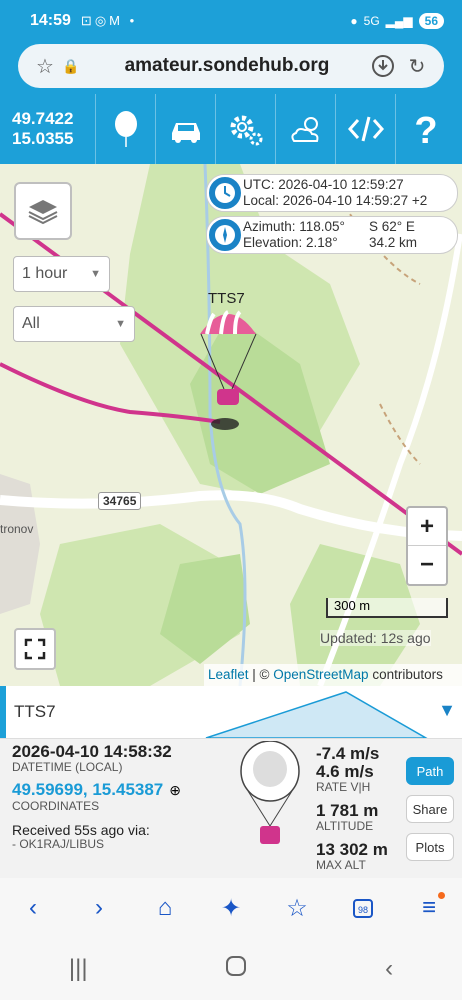 Image resolution: width=462 pixels, height=1000 pixels. I want to click on road-number: 34765, so click(120, 501).